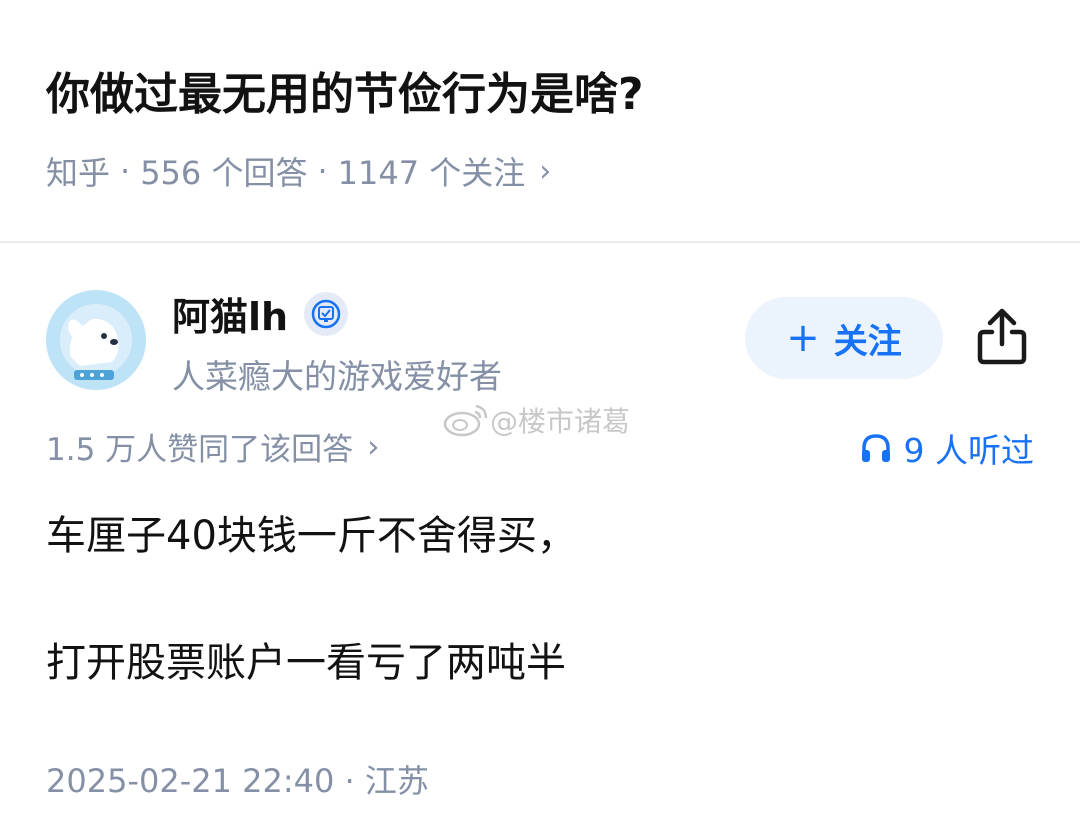 Image resolution: width=1080 pixels, height=833 pixels. What do you see at coordinates (875, 448) in the screenshot?
I see `headphones-icon` at bounding box center [875, 448].